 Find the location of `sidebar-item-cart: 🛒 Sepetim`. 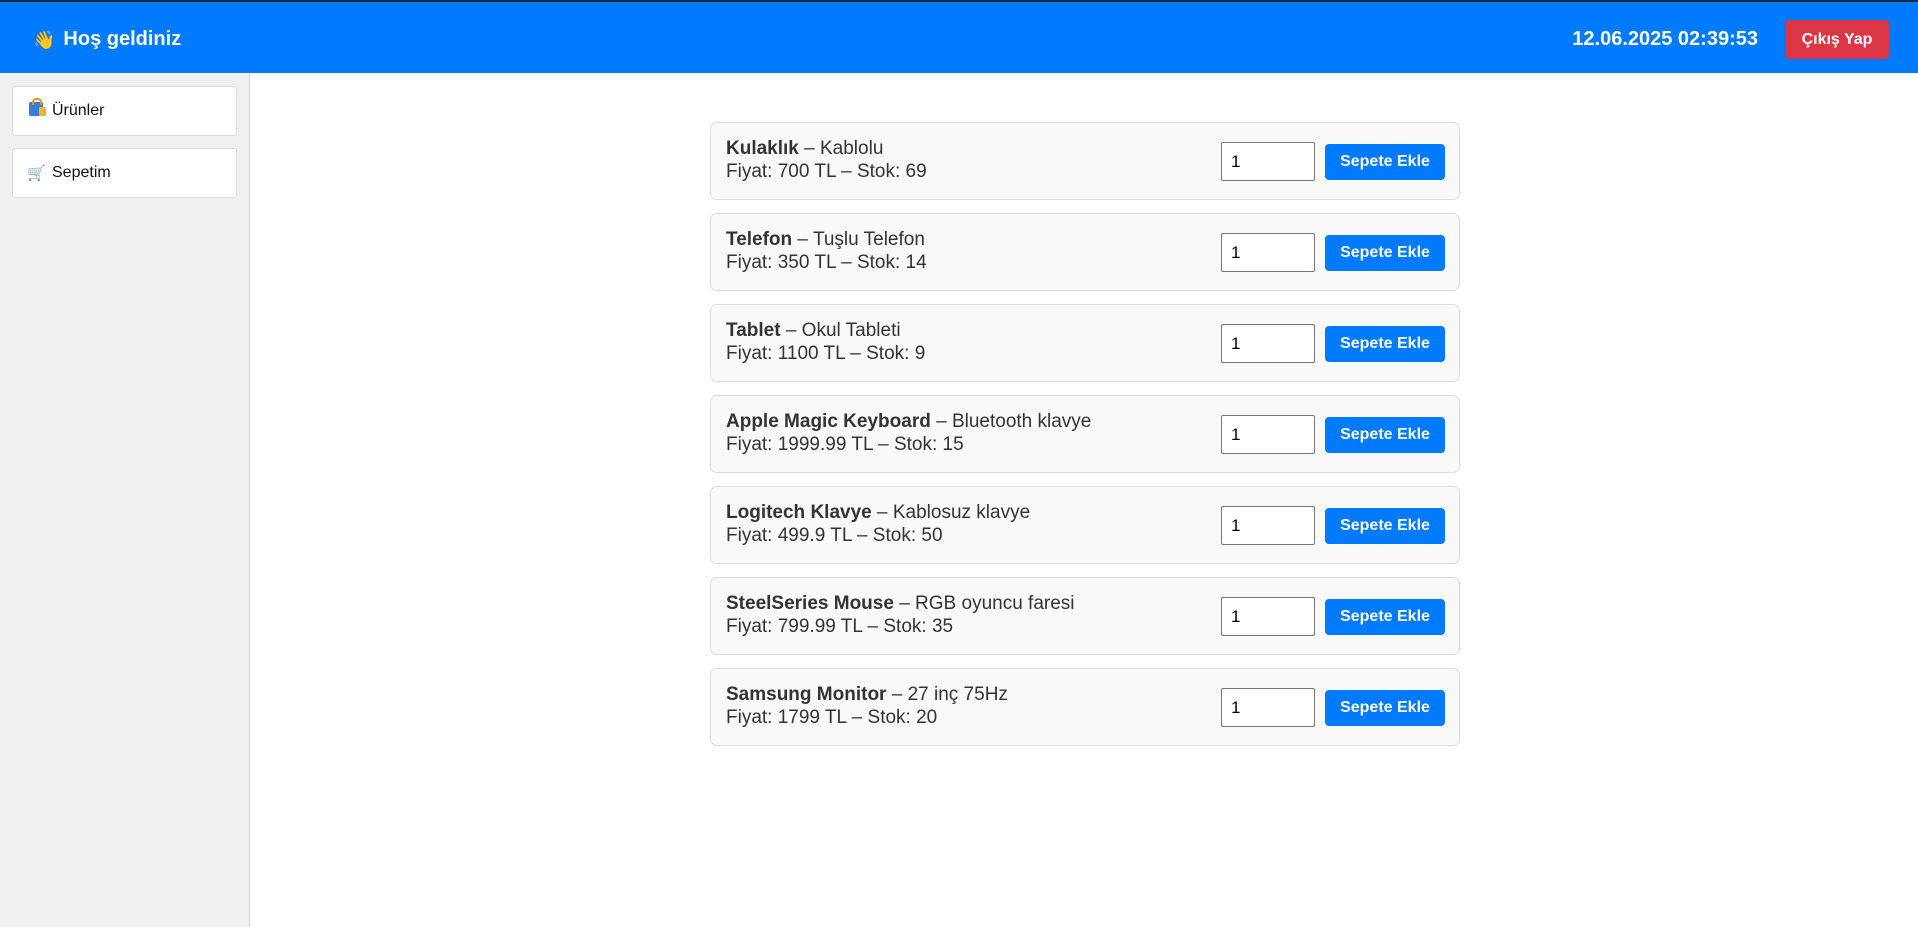

sidebar-item-cart: 🛒 Sepetim is located at coordinates (124, 173).